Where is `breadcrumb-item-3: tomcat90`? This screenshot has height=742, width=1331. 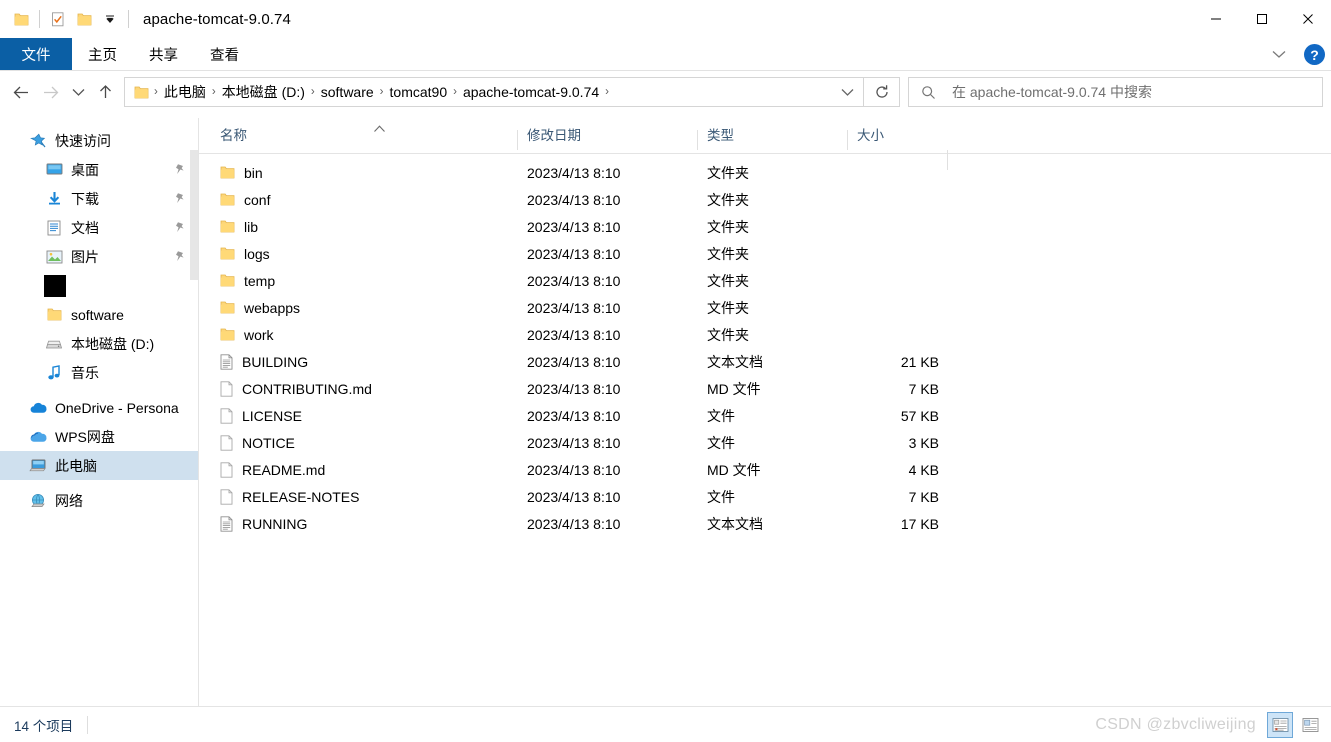 breadcrumb-item-3: tomcat90 is located at coordinates (419, 92).